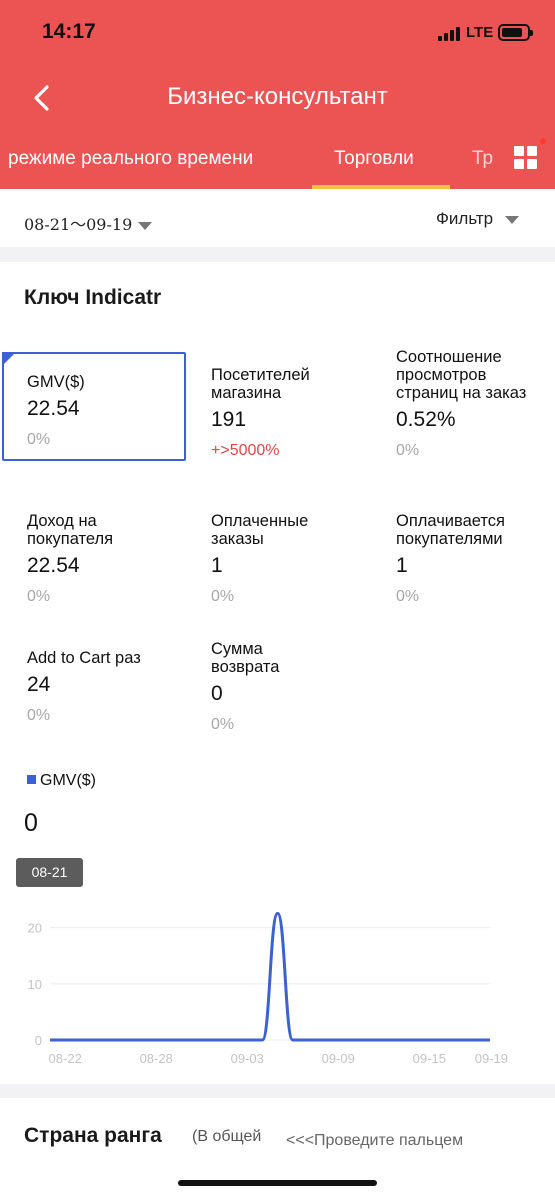 This screenshot has height=1200, width=555. I want to click on chart-legend: GMV($), so click(61, 781).